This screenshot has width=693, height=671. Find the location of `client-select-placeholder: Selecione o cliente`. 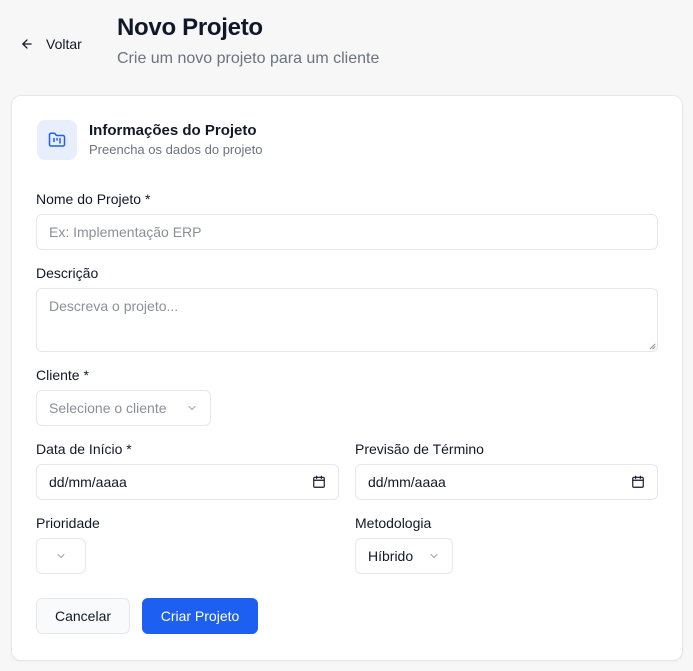

client-select-placeholder: Selecione o cliente is located at coordinates (108, 408).